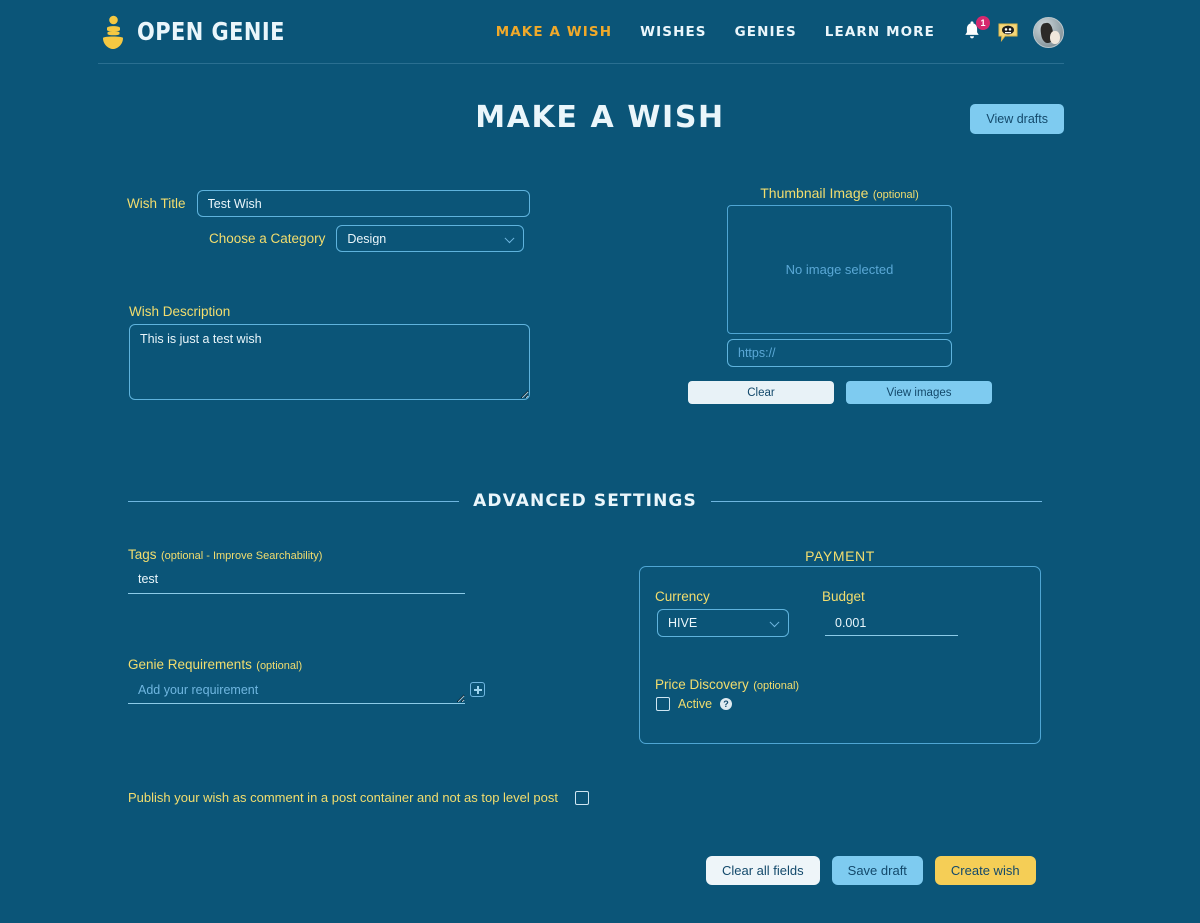  Describe the element at coordinates (190, 664) in the screenshot. I see `genie-requirements-label: Genie Requirements` at that location.